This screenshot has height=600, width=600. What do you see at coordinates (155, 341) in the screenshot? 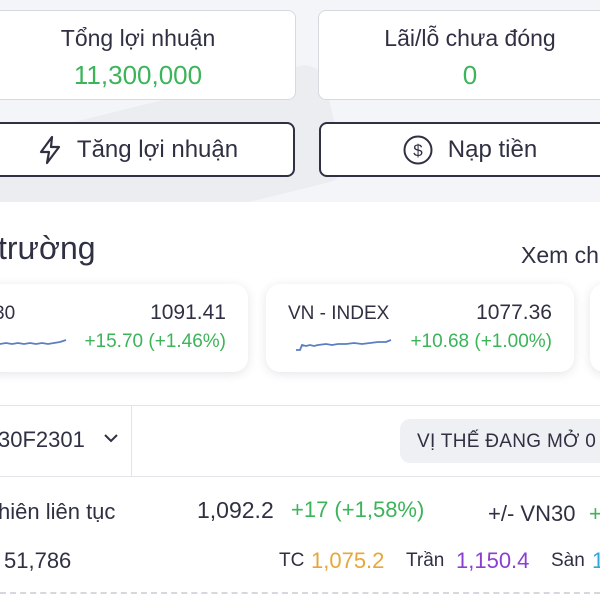
I see `market-card-change: +15.70 (+1.46%)` at bounding box center [155, 341].